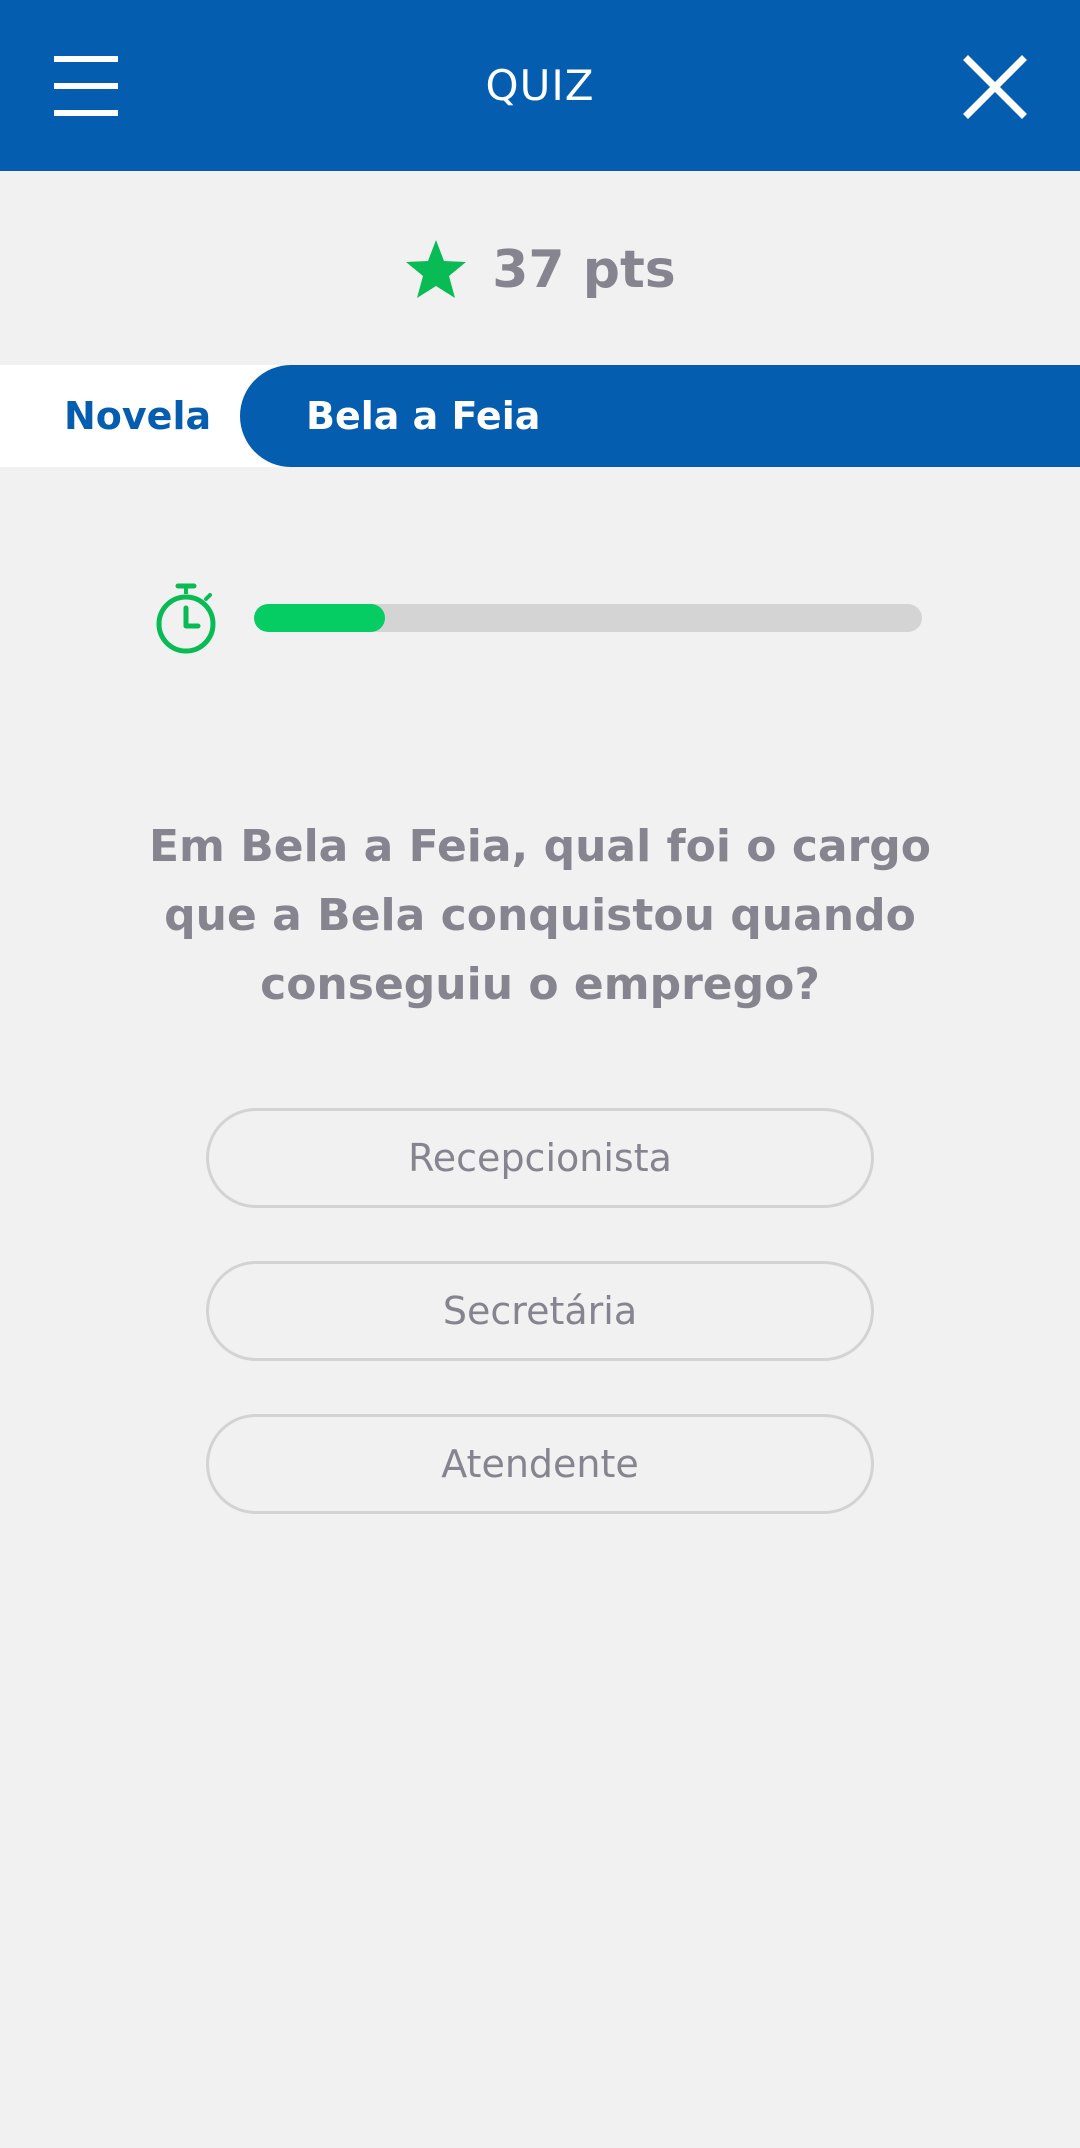 Image resolution: width=1080 pixels, height=2148 pixels. I want to click on category-title: Bela a Feia, so click(660, 416).